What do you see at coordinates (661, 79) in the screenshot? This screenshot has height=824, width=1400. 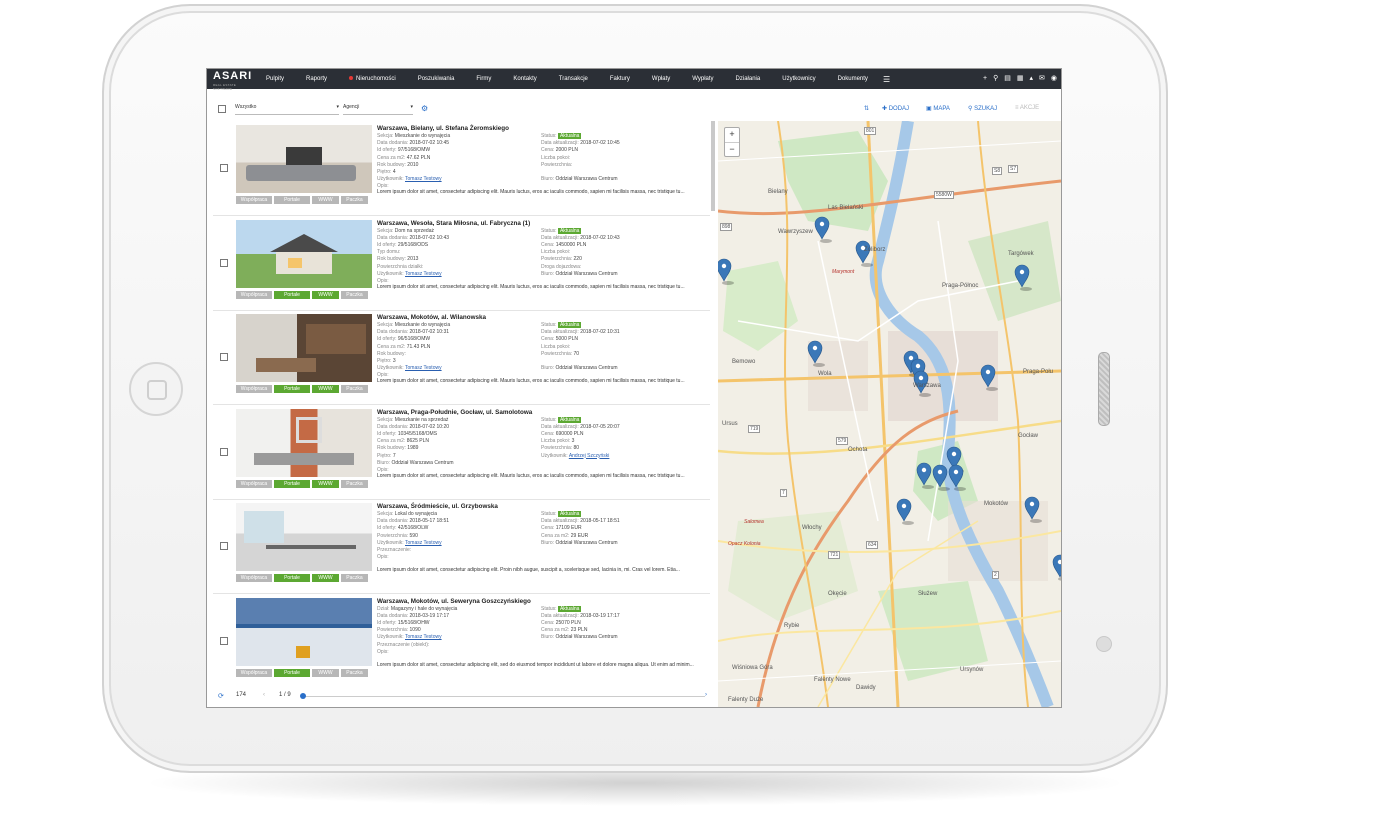 I see `nav-item-wplaty: Wpłaty` at bounding box center [661, 79].